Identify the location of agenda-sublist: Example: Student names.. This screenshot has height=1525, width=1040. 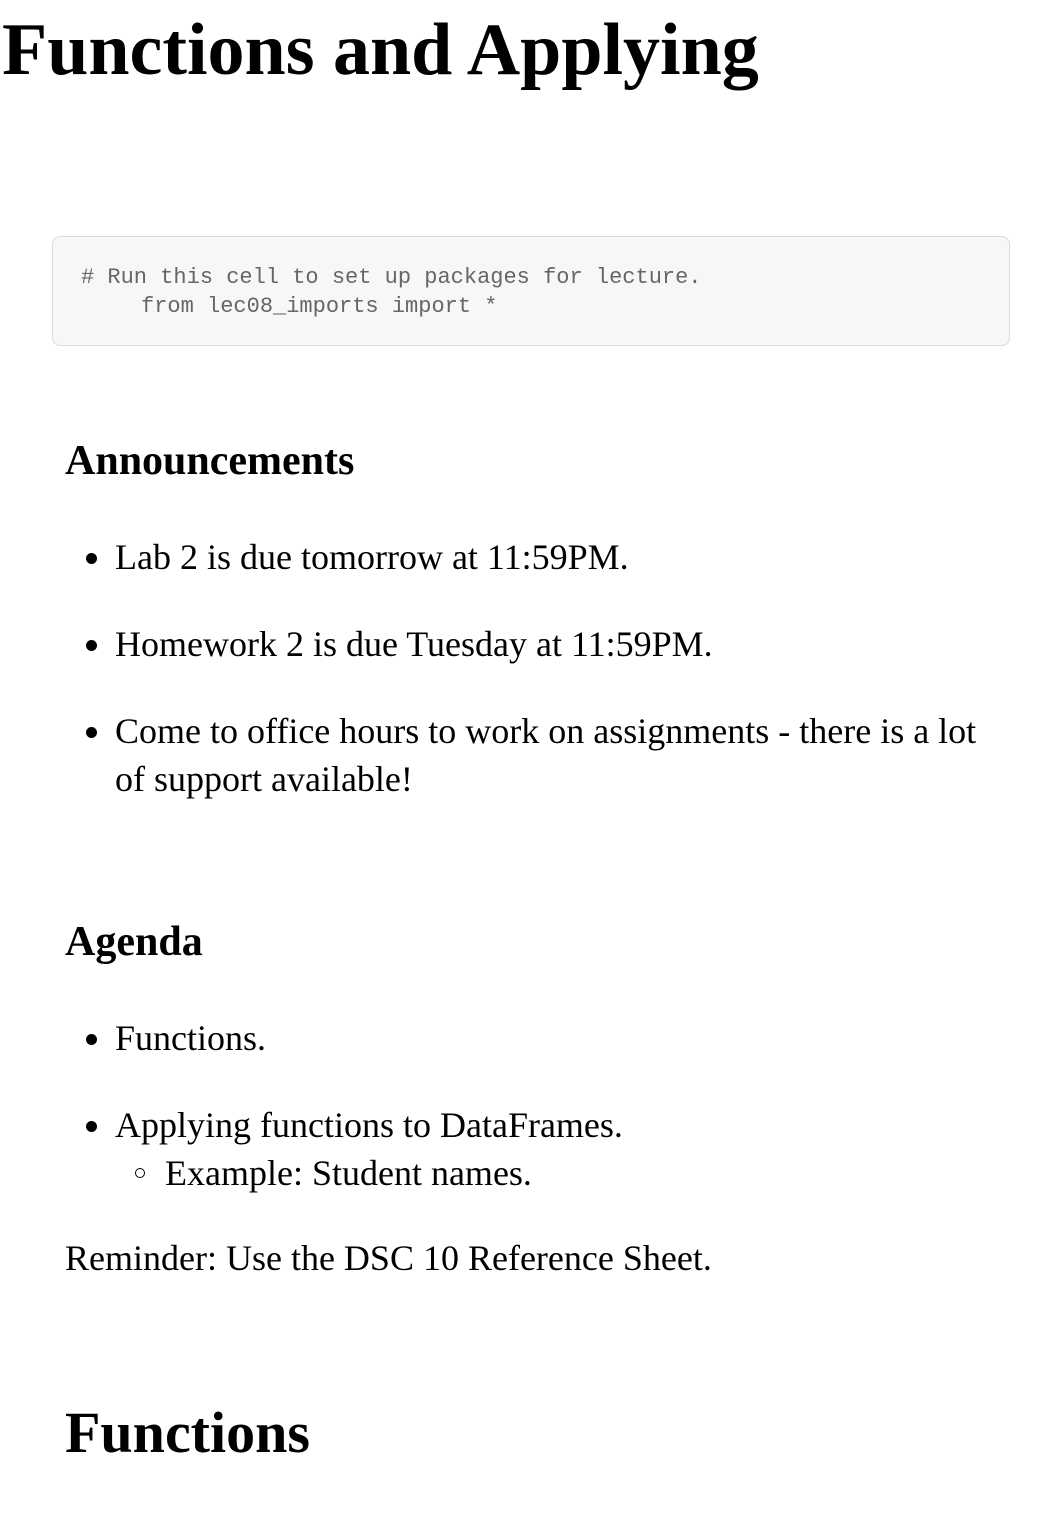
(560, 1173).